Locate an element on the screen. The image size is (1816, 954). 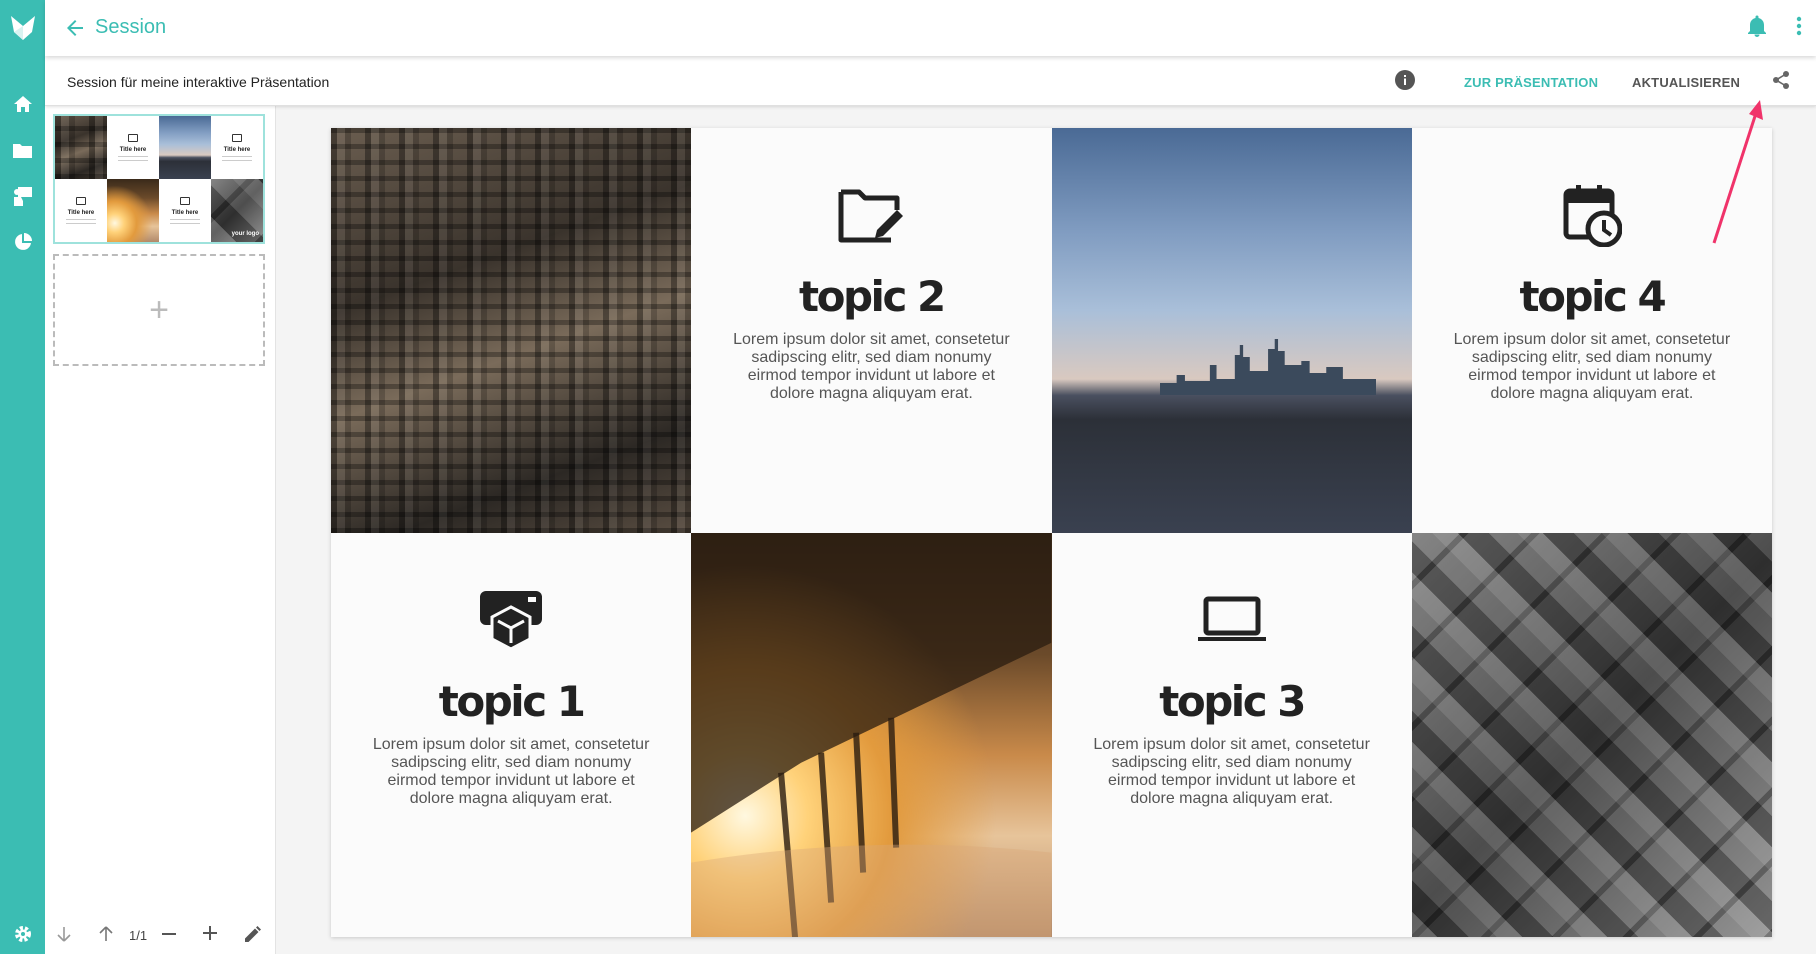
pie-chart-icon is located at coordinates (23, 241).